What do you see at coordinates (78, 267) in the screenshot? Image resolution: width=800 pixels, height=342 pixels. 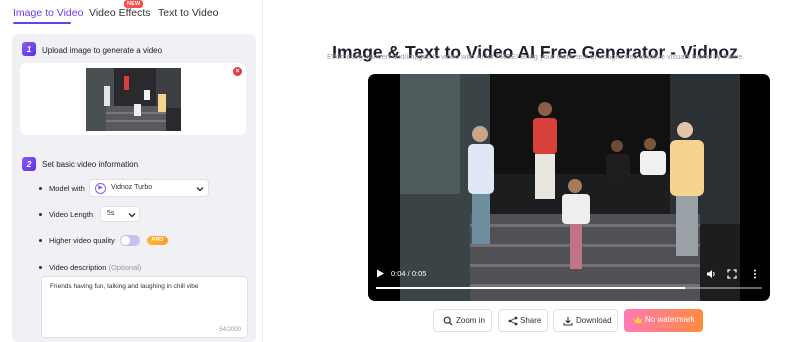 I see `description-label-text: Video description` at bounding box center [78, 267].